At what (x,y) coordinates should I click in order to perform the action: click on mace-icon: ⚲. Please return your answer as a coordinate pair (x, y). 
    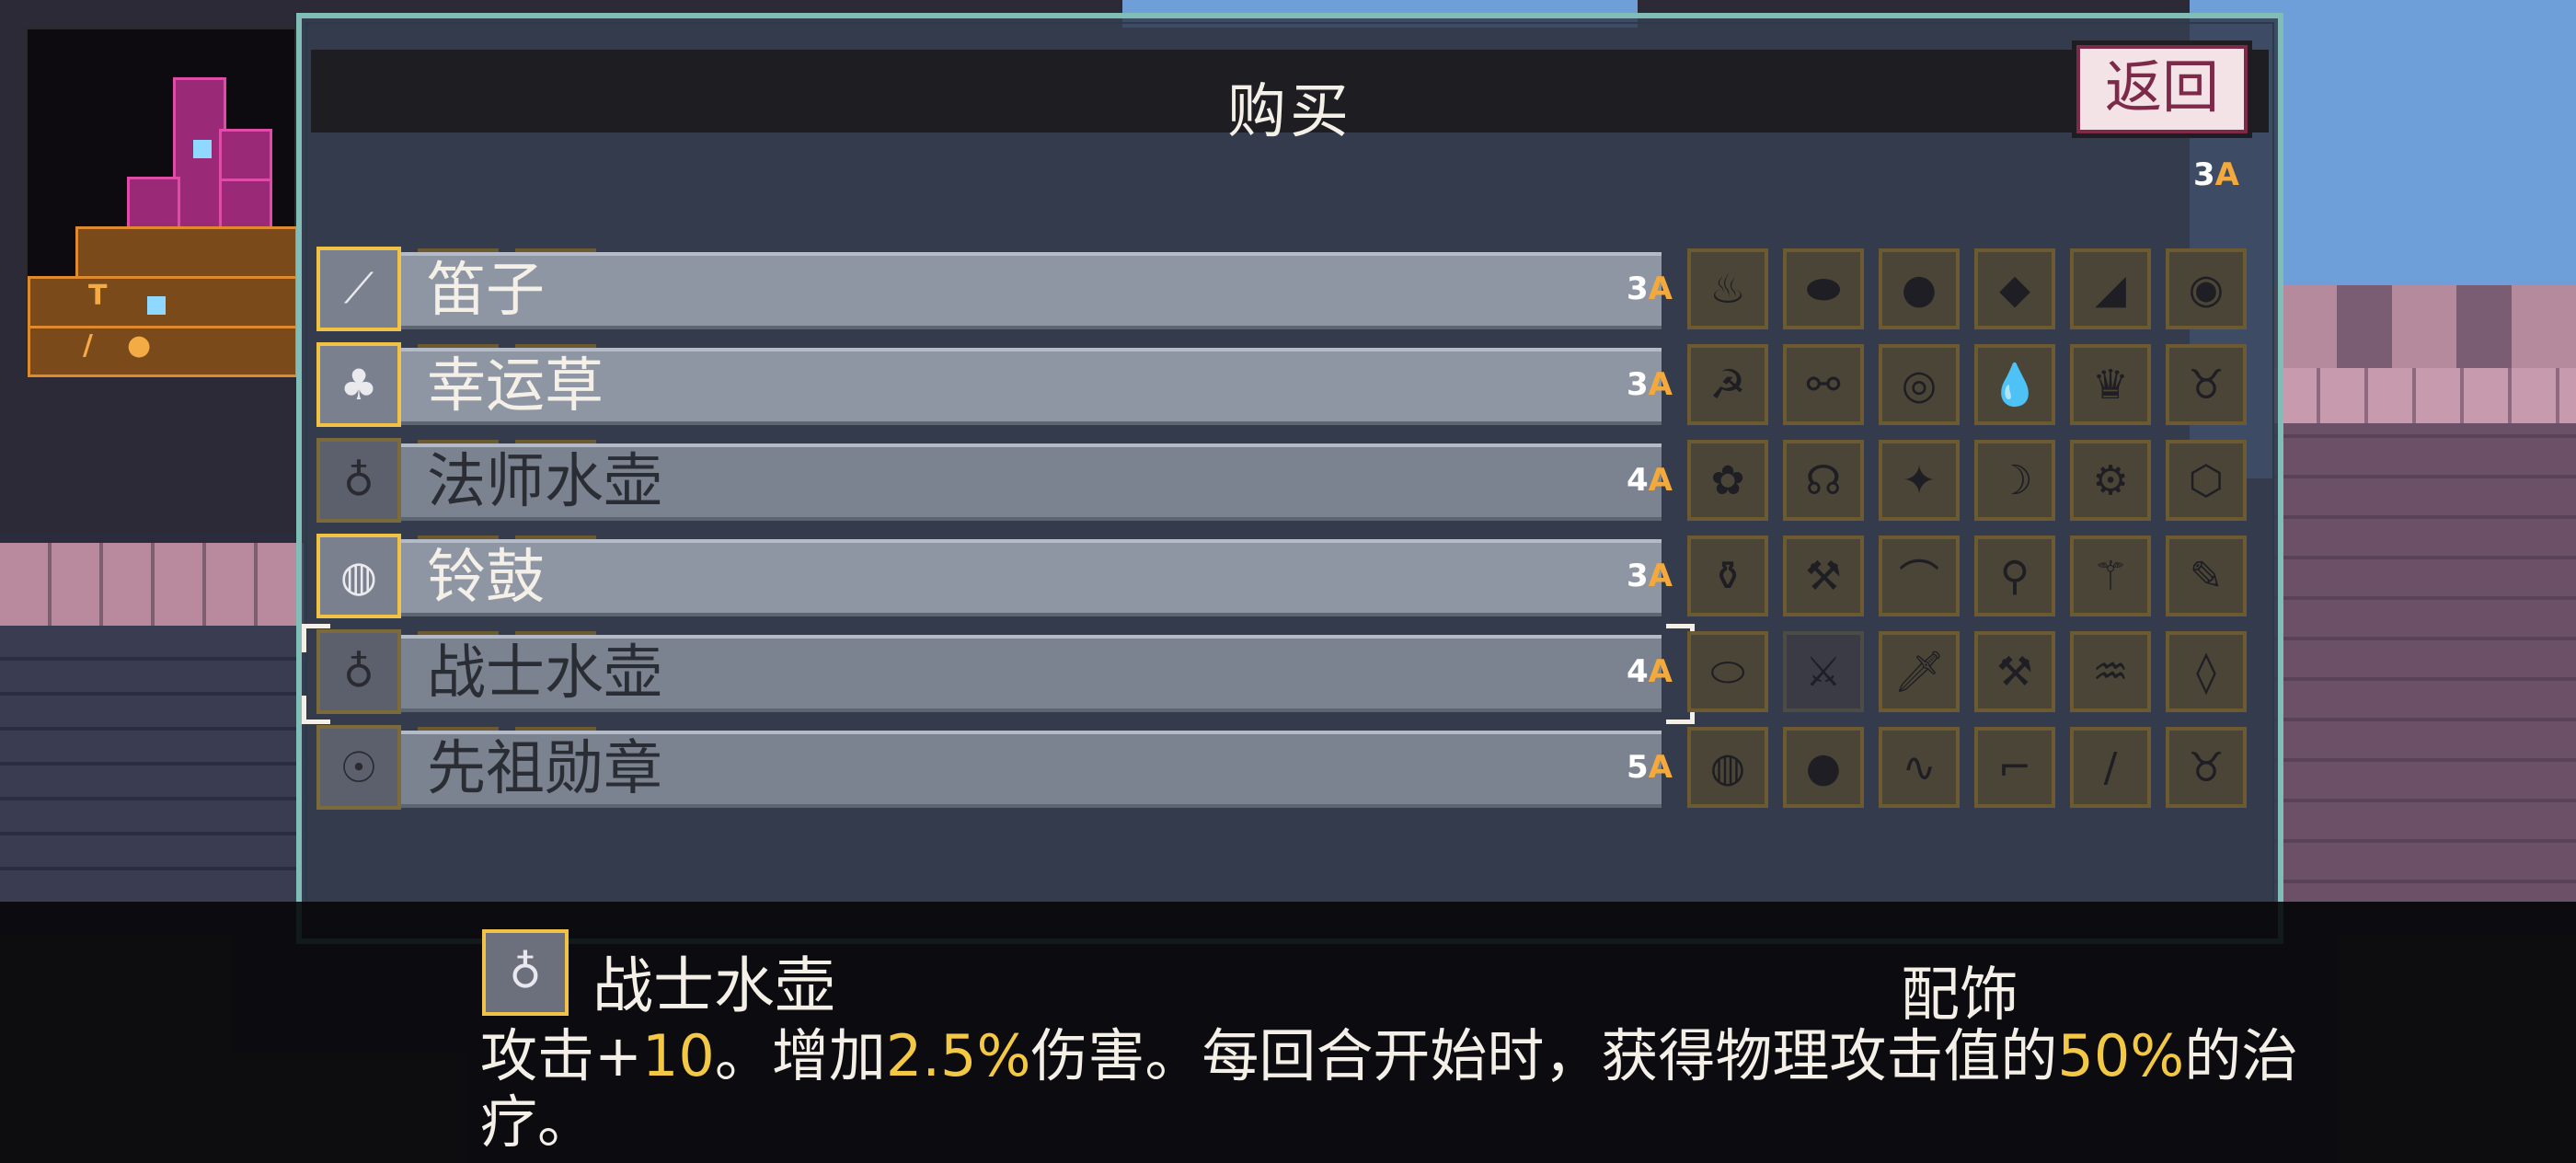
    Looking at the image, I should click on (2014, 575).